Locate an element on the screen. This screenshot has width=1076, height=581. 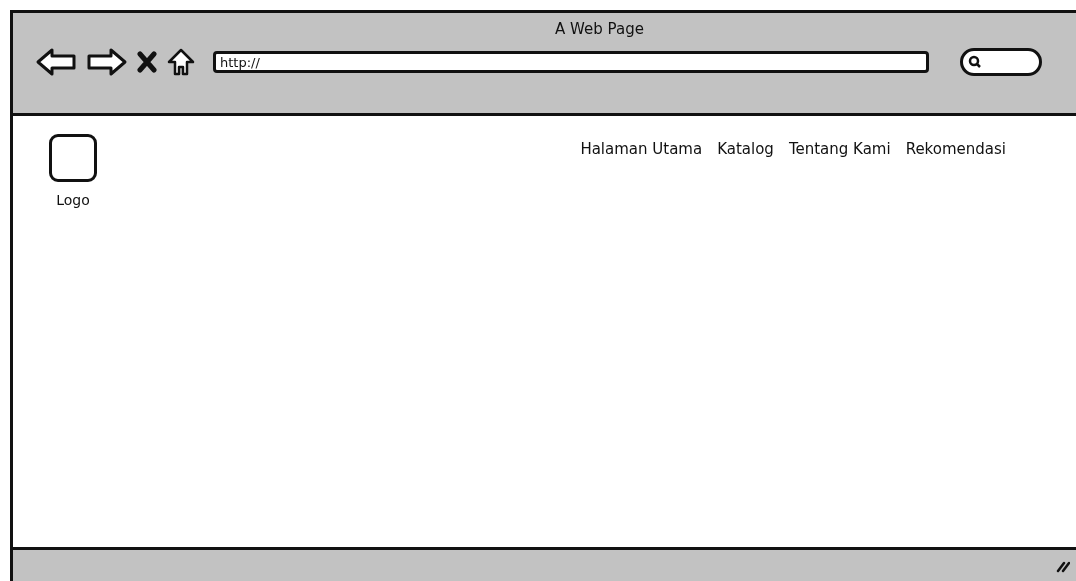
nav-link: Katalog is located at coordinates (745, 149).